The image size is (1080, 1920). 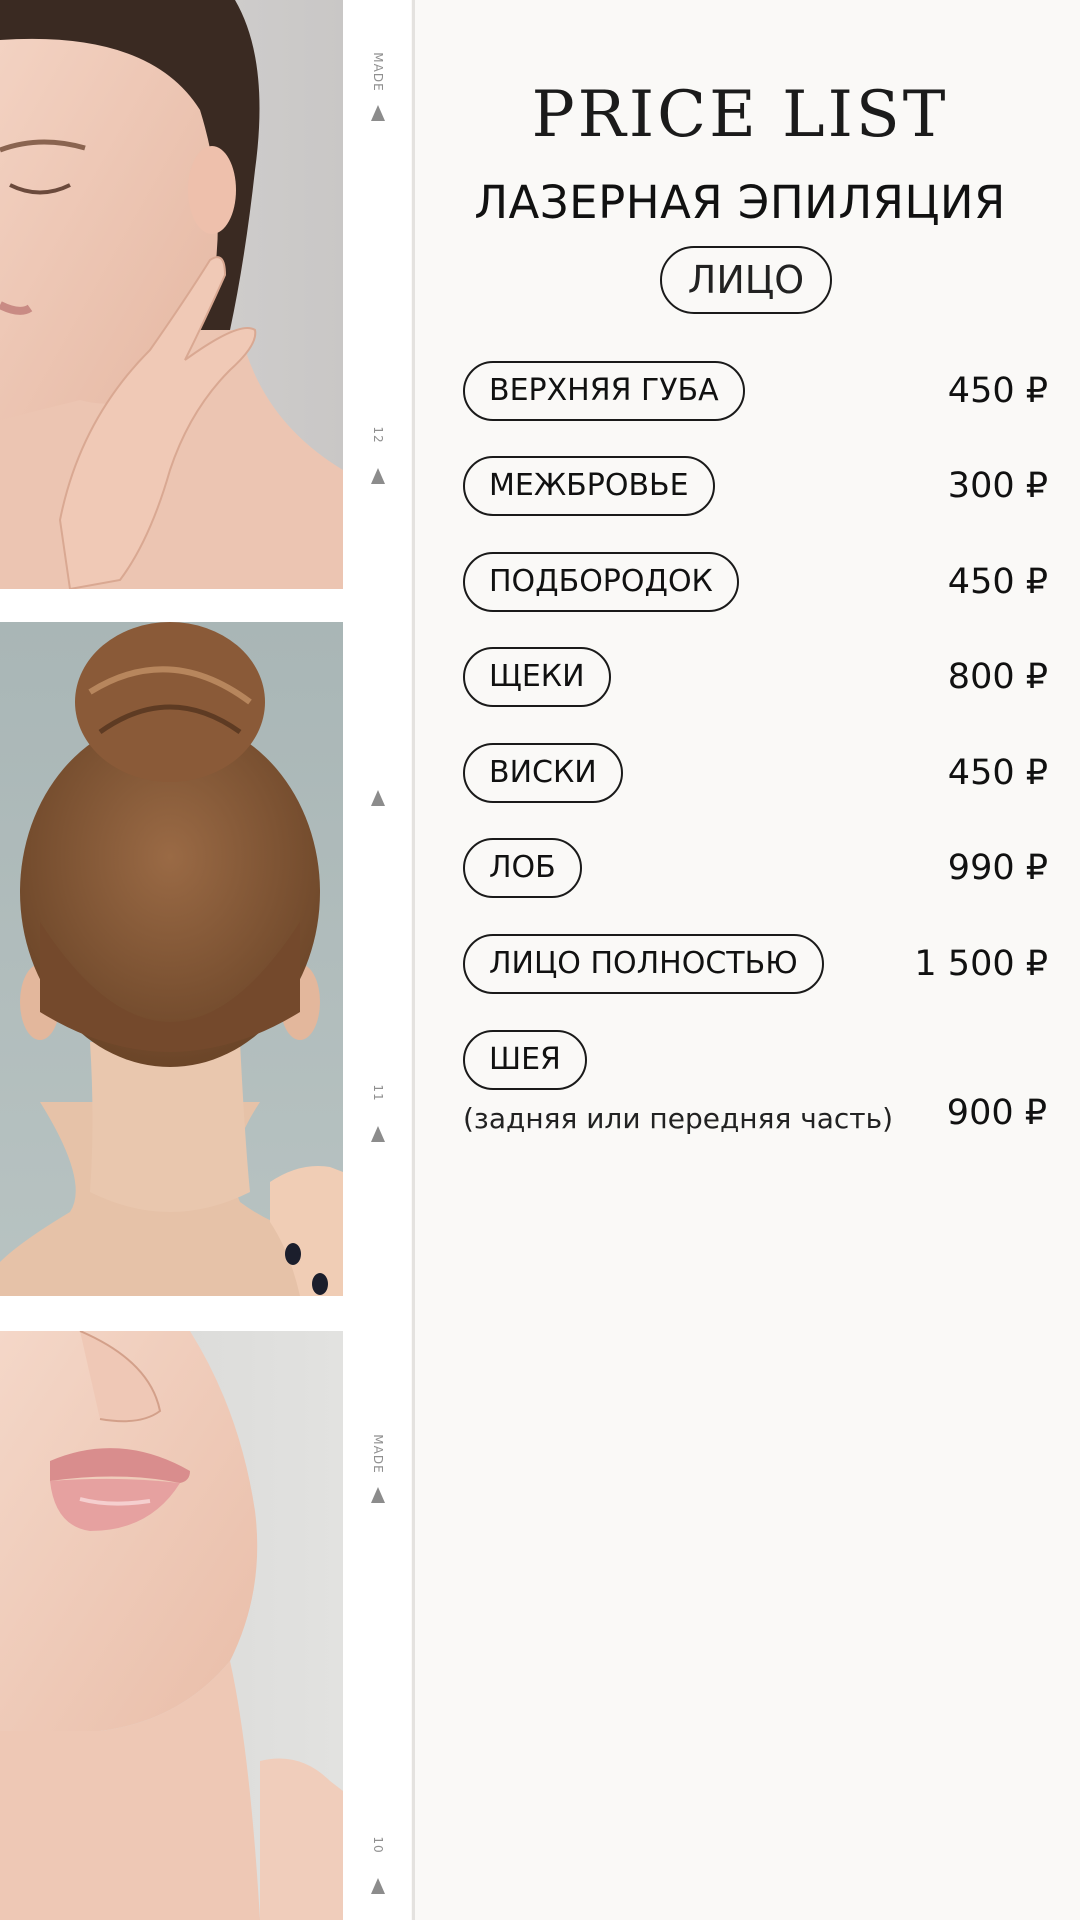 I want to click on film-mark: 12, so click(x=378, y=455).